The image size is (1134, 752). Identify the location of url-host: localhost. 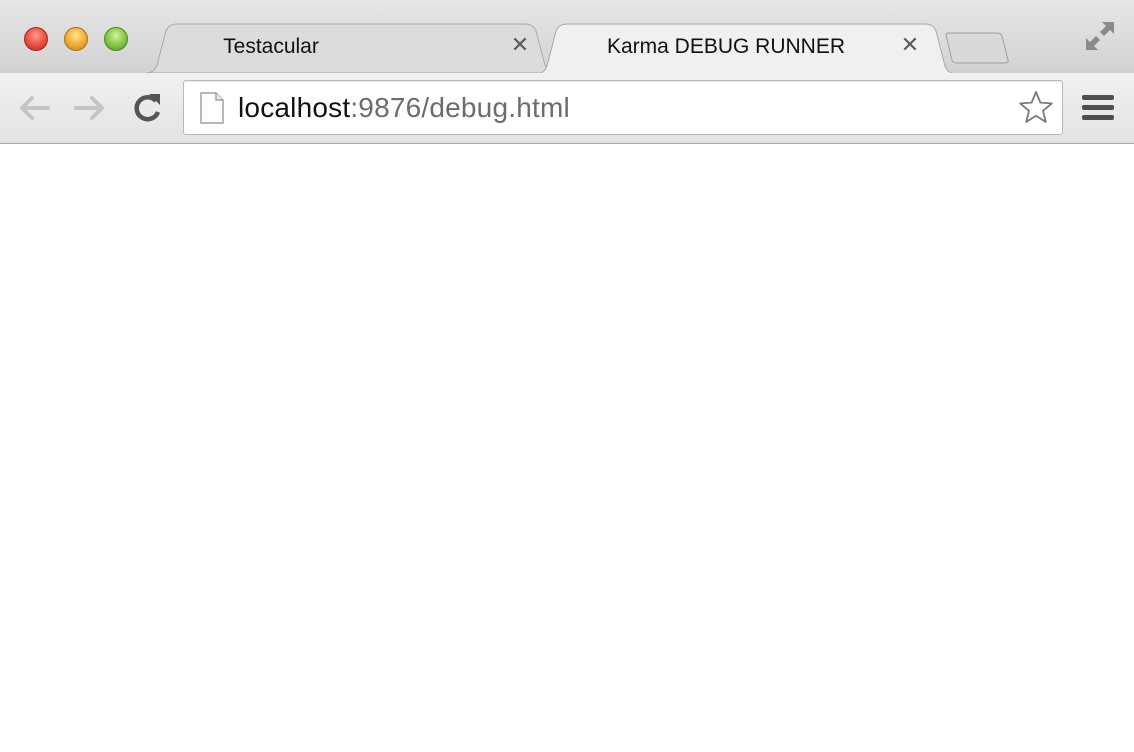
(294, 107).